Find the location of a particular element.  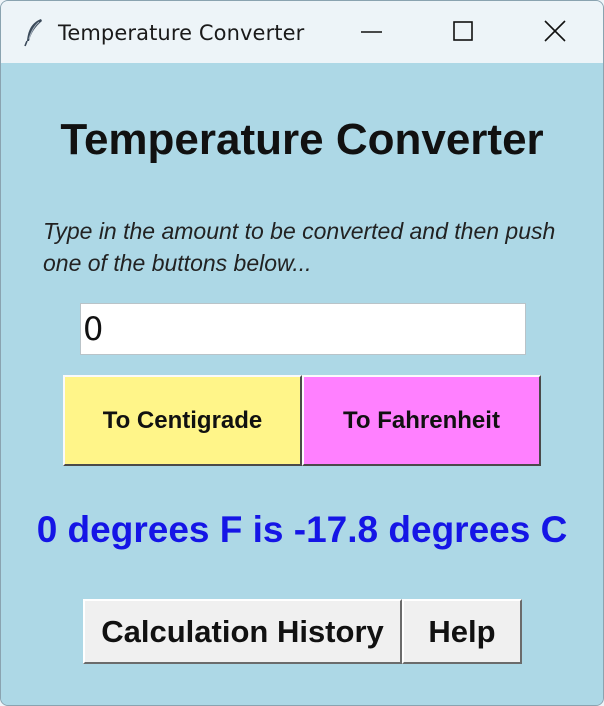

page-title: Temperature Converter is located at coordinates (302, 139).